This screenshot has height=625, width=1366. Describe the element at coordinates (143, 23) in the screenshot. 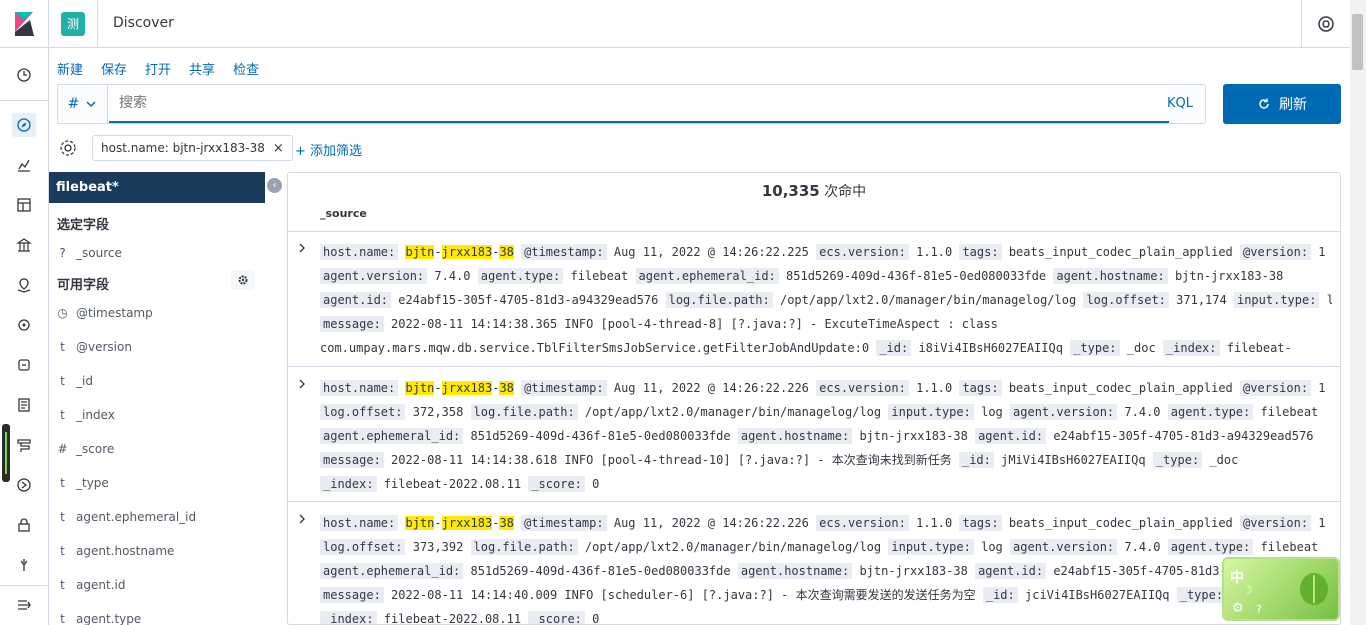

I see `breadcrumb: Discover` at that location.